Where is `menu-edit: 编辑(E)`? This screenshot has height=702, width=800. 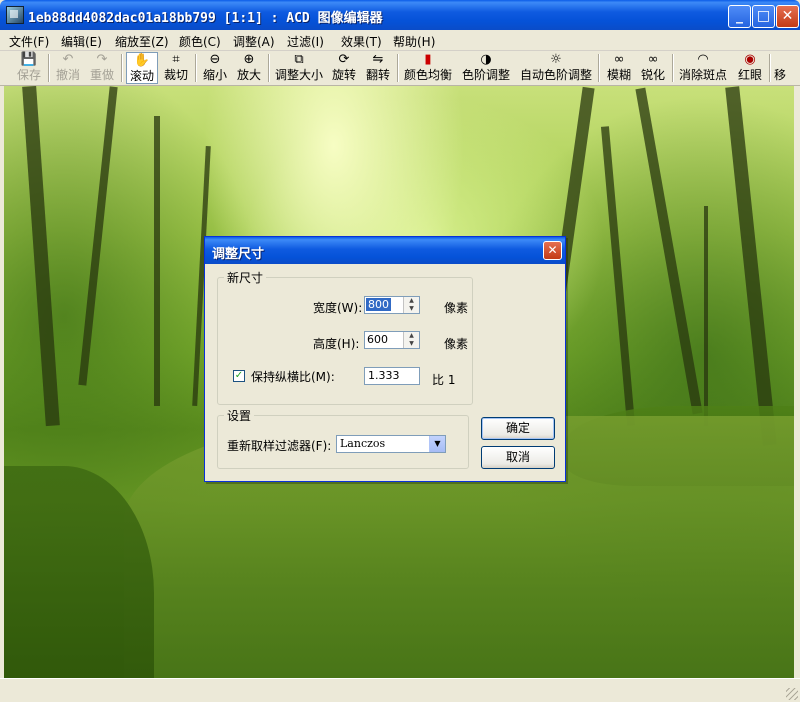
menu-edit: 编辑(E) is located at coordinates (81, 41).